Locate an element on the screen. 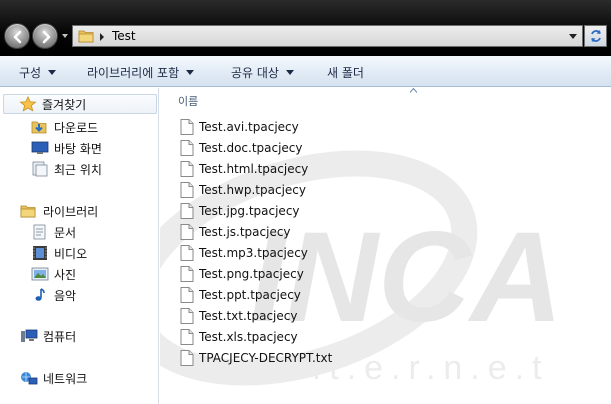 The width and height of the screenshot is (611, 404). nav-label: 바탕 화면 is located at coordinates (78, 148).